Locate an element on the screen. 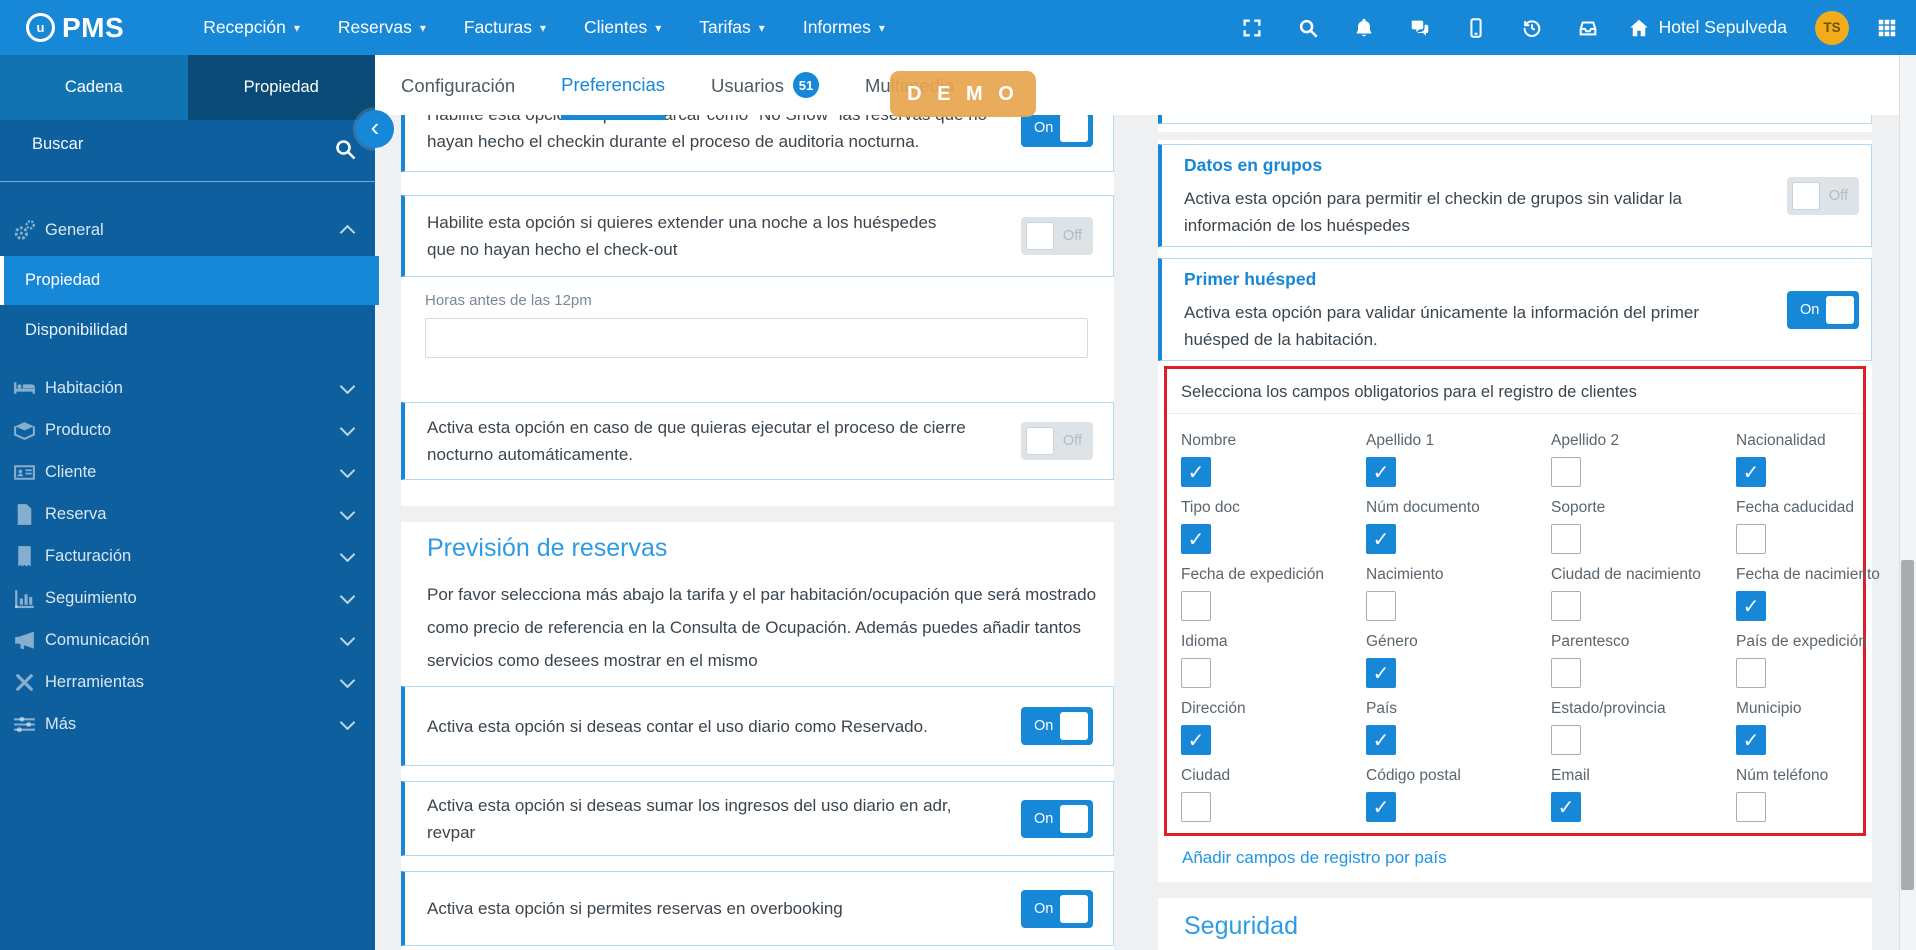  current-hotel-selector: Hotel Sepulveda is located at coordinates (1707, 28).